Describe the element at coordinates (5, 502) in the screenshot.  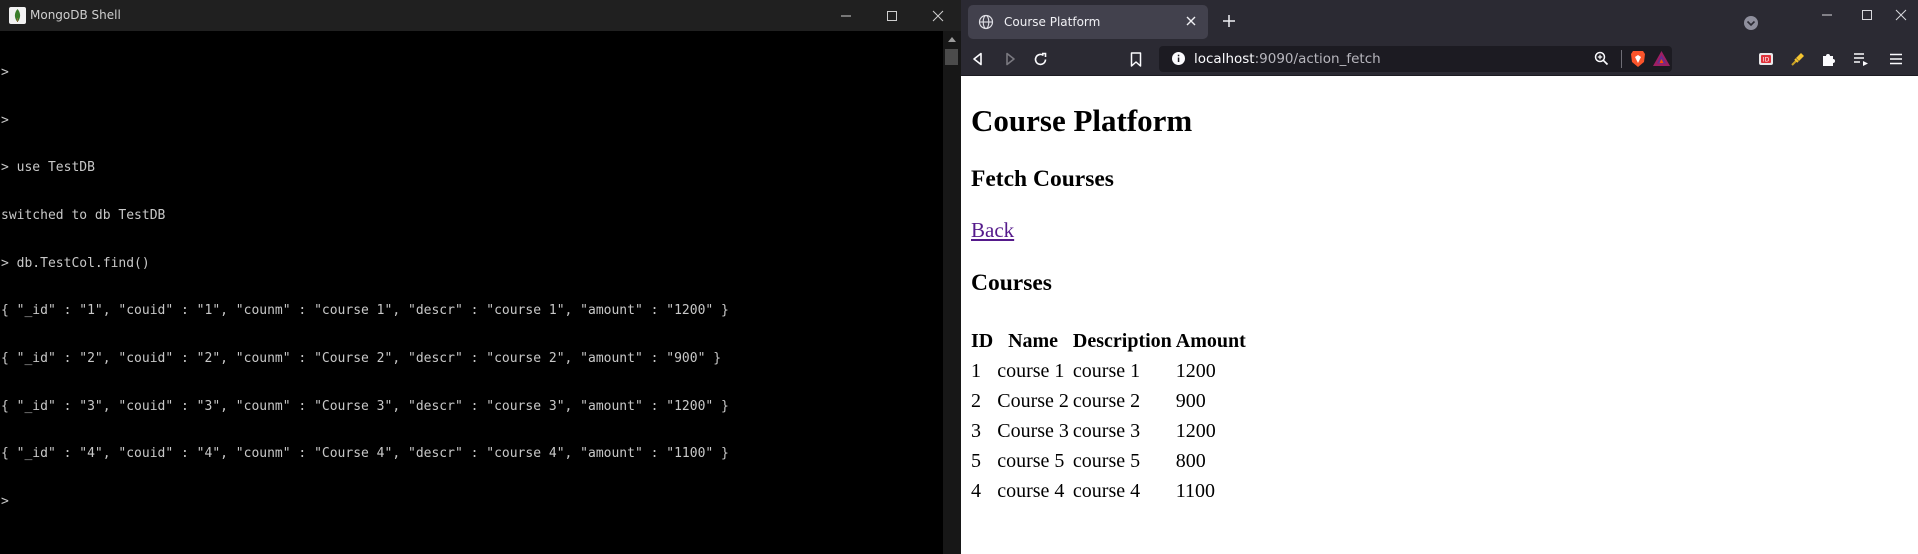
I see `terminal-prompt-line: >` at that location.